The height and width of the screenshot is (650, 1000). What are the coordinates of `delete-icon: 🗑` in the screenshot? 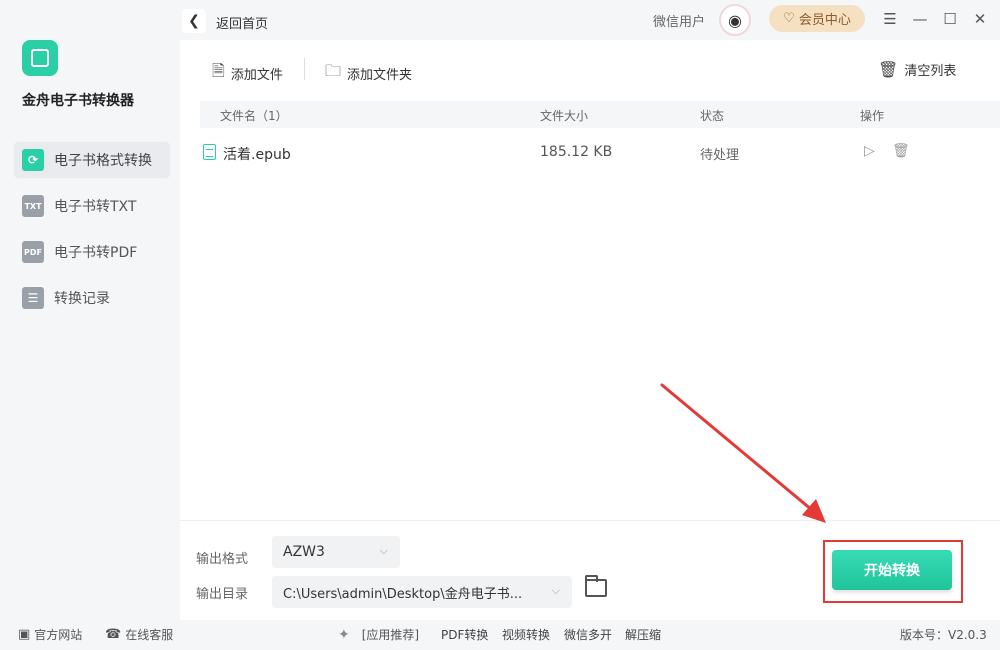 It's located at (901, 151).